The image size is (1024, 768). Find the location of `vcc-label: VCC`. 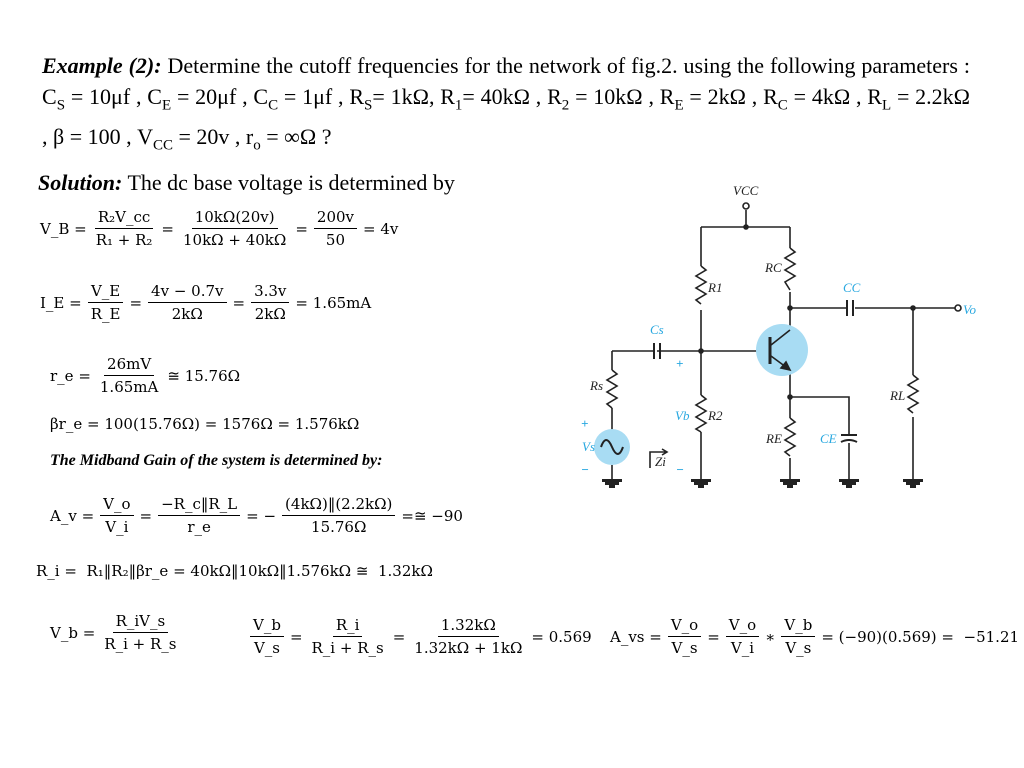

vcc-label: VCC is located at coordinates (746, 190).